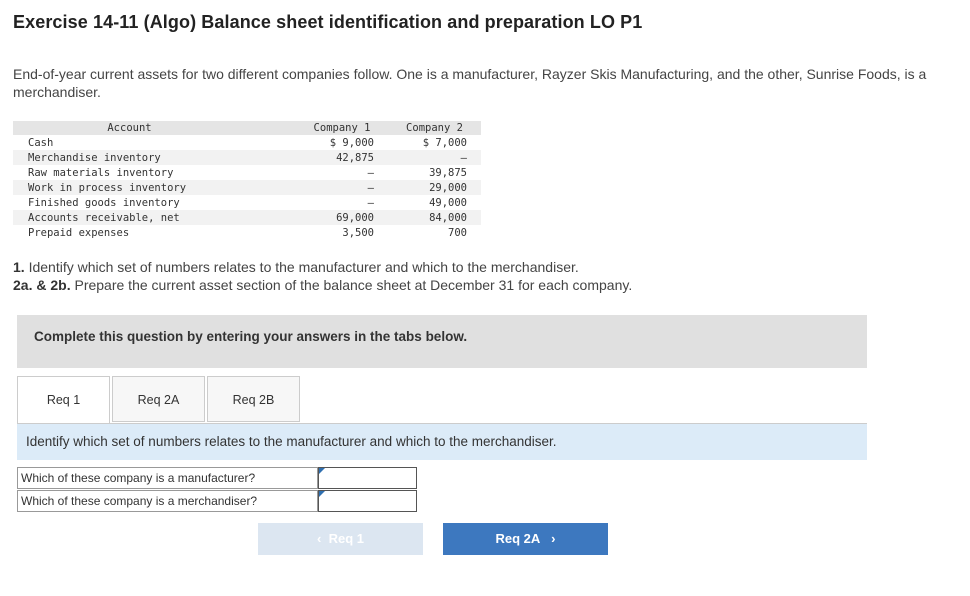 This screenshot has width=970, height=596. I want to click on header-account: Account, so click(154, 128).